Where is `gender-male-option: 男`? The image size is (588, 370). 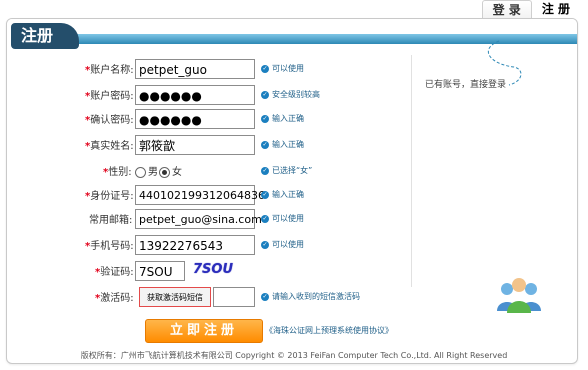
gender-male-option: 男 is located at coordinates (146, 170).